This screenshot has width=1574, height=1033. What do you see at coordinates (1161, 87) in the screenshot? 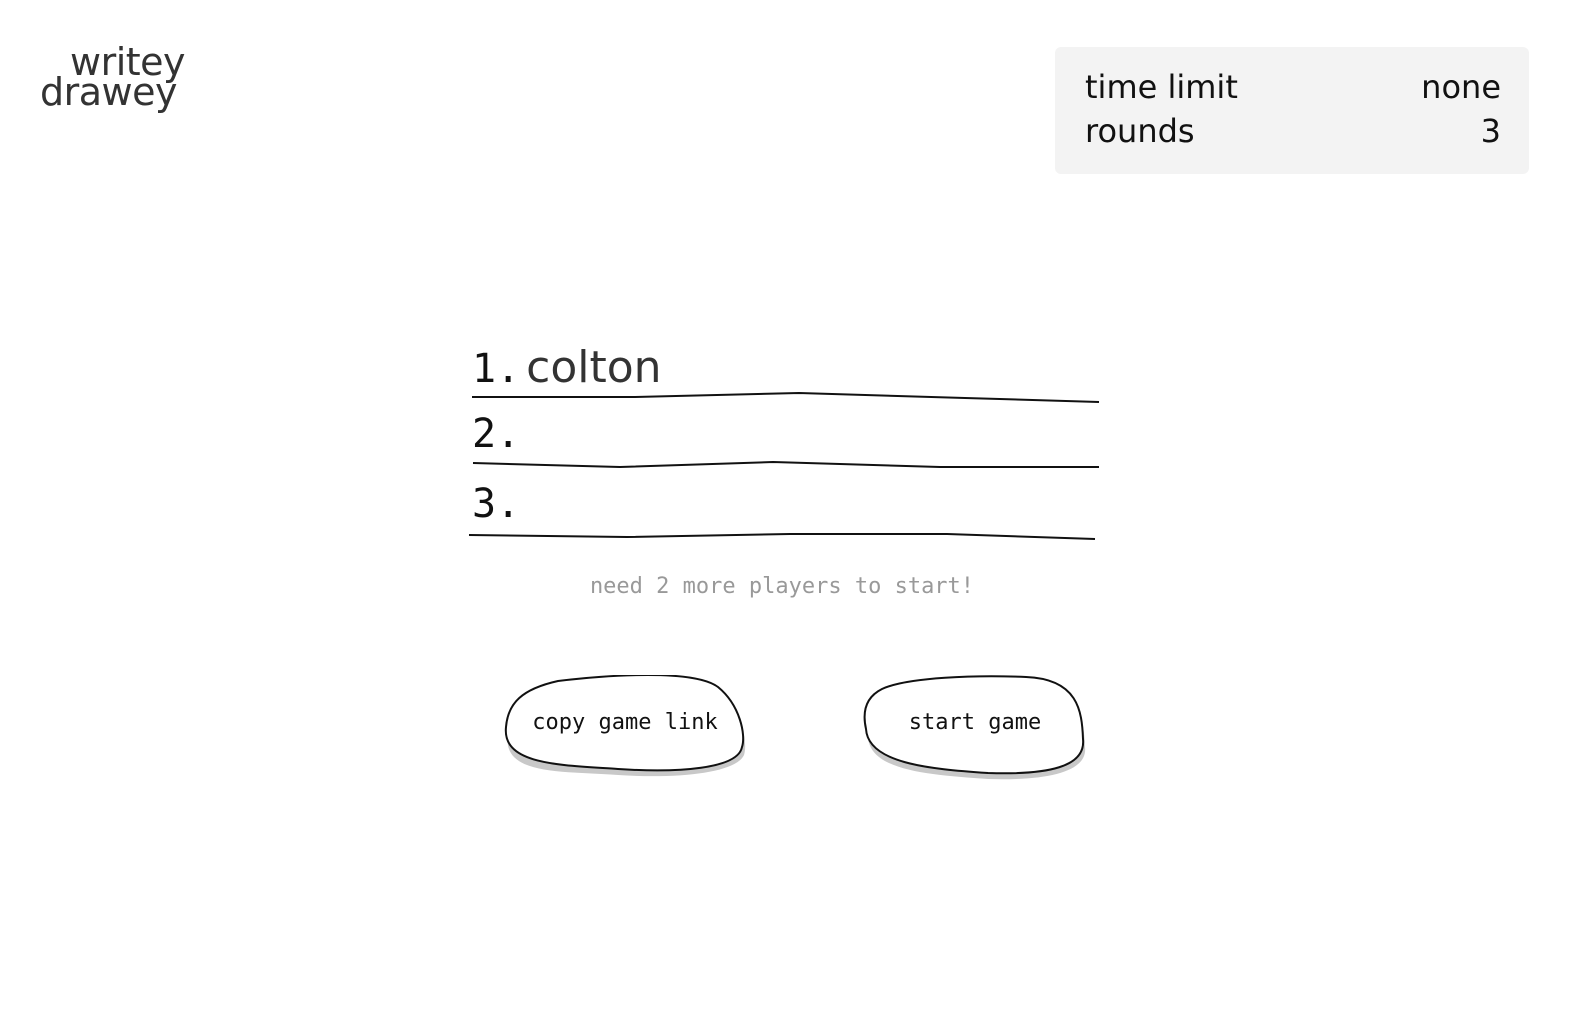
I see `setting-label: time limit` at bounding box center [1161, 87].